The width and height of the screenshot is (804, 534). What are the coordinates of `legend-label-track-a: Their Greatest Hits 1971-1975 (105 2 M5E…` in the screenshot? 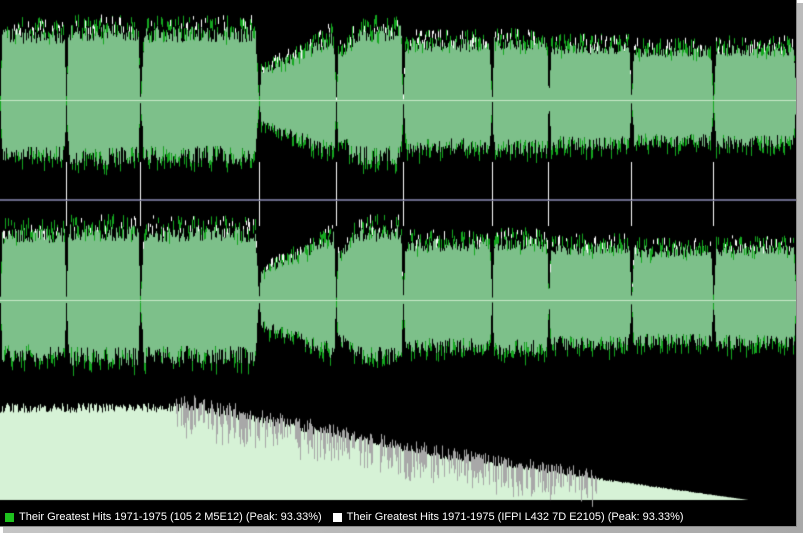 It's located at (170, 517).